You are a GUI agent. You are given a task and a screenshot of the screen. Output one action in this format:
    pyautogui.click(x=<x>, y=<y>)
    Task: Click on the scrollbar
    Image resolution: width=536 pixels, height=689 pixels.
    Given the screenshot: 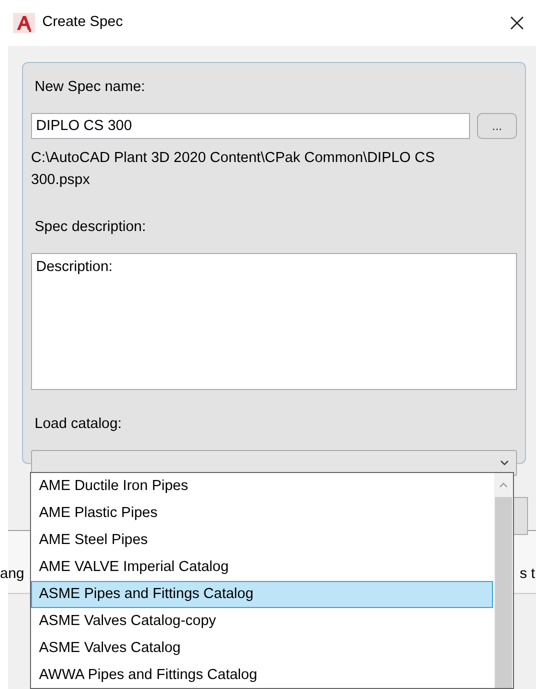 What is the action you would take?
    pyautogui.click(x=503, y=580)
    